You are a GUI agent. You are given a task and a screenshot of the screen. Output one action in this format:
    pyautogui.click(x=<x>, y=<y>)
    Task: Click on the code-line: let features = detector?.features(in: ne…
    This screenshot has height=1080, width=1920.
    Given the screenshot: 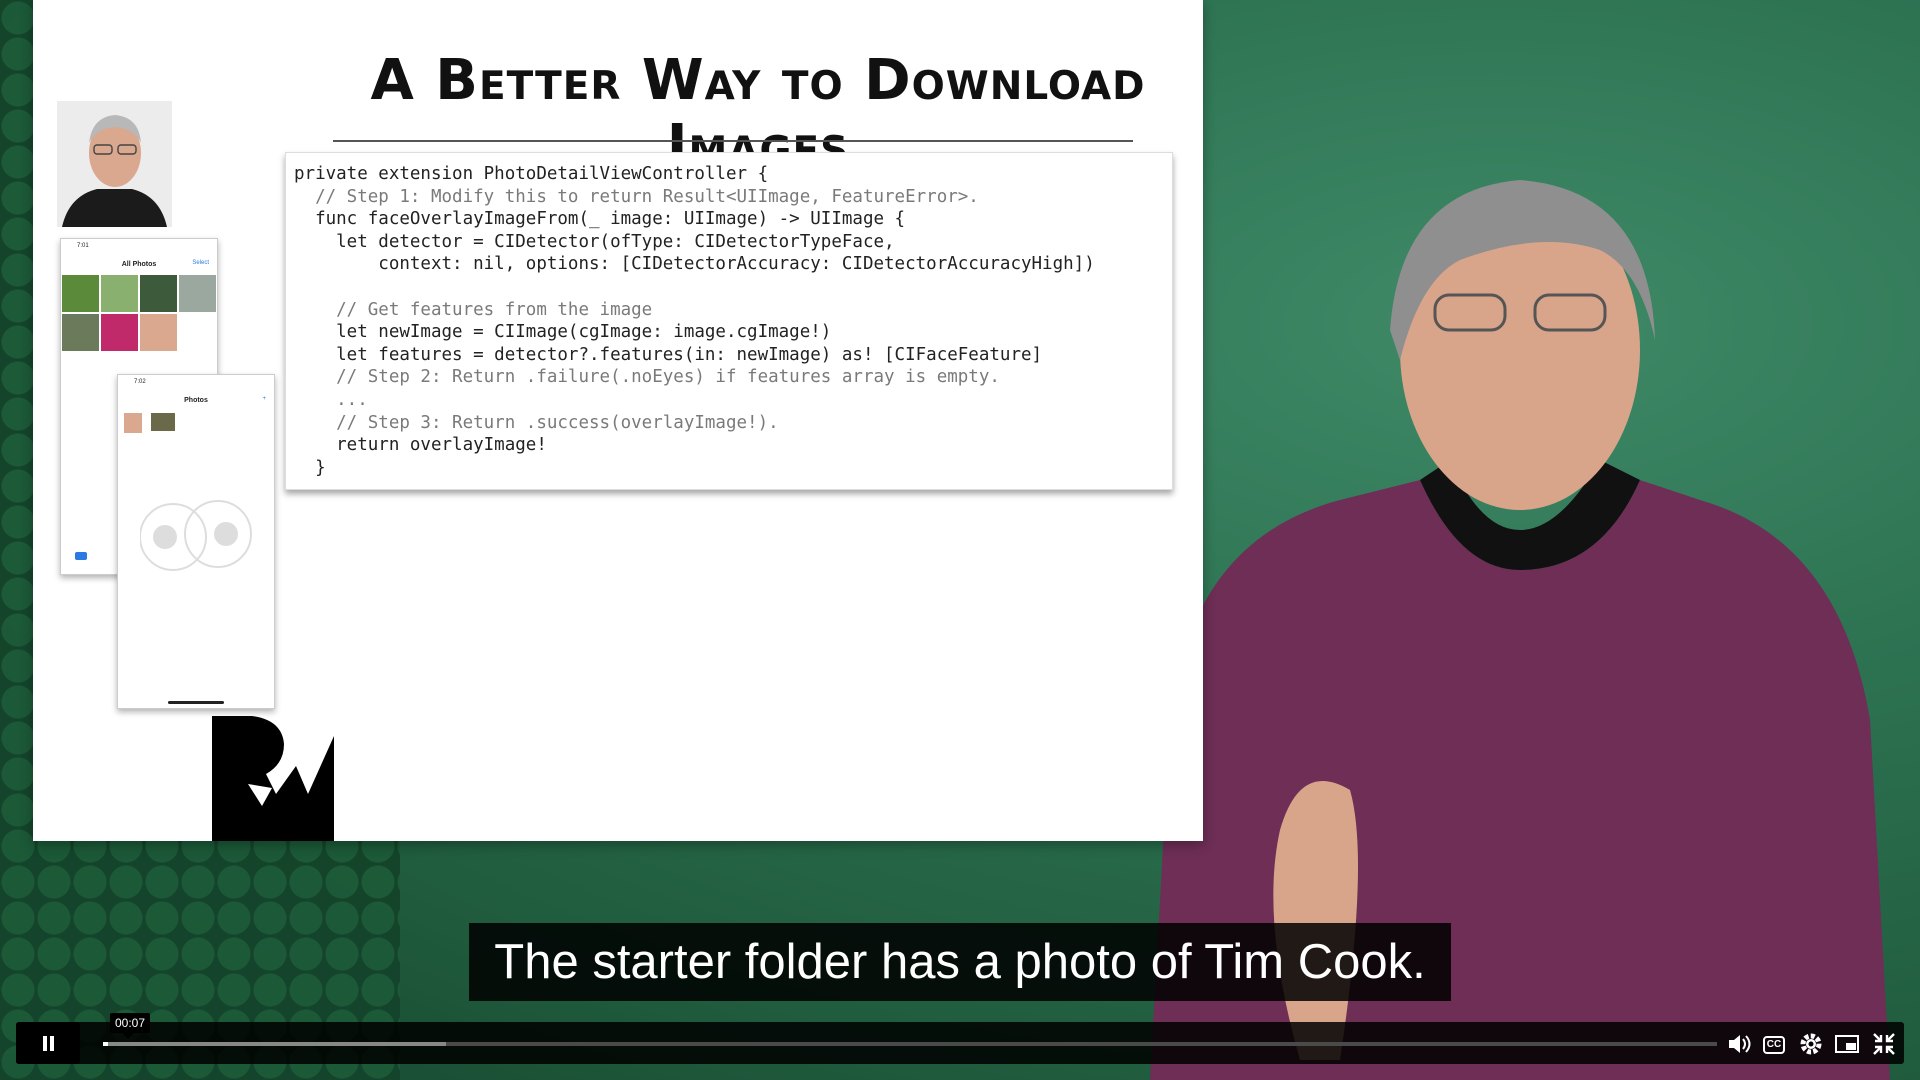 What is the action you would take?
    pyautogui.click(x=668, y=354)
    